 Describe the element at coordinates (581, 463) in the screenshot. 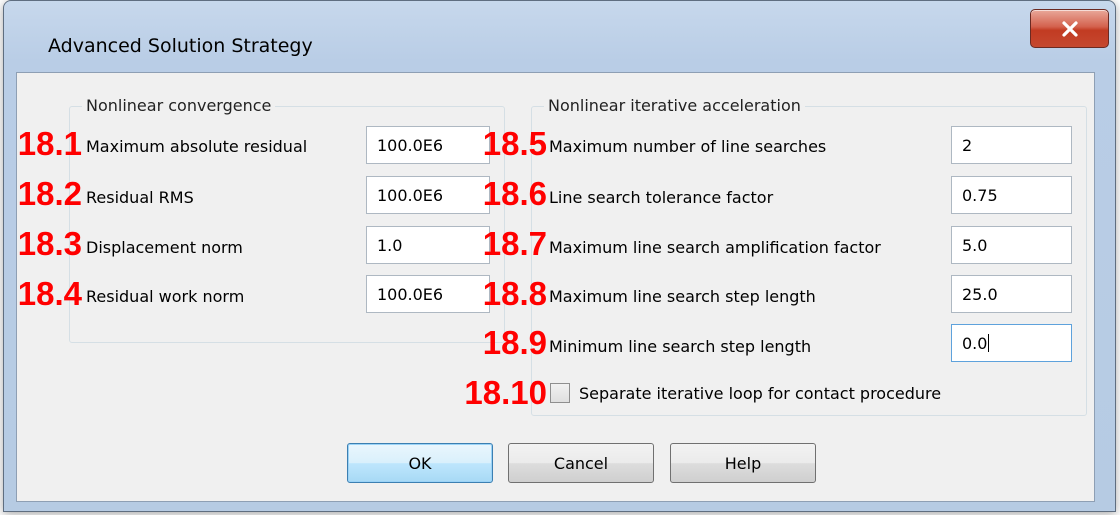

I see `cancel-button: Cancel` at that location.